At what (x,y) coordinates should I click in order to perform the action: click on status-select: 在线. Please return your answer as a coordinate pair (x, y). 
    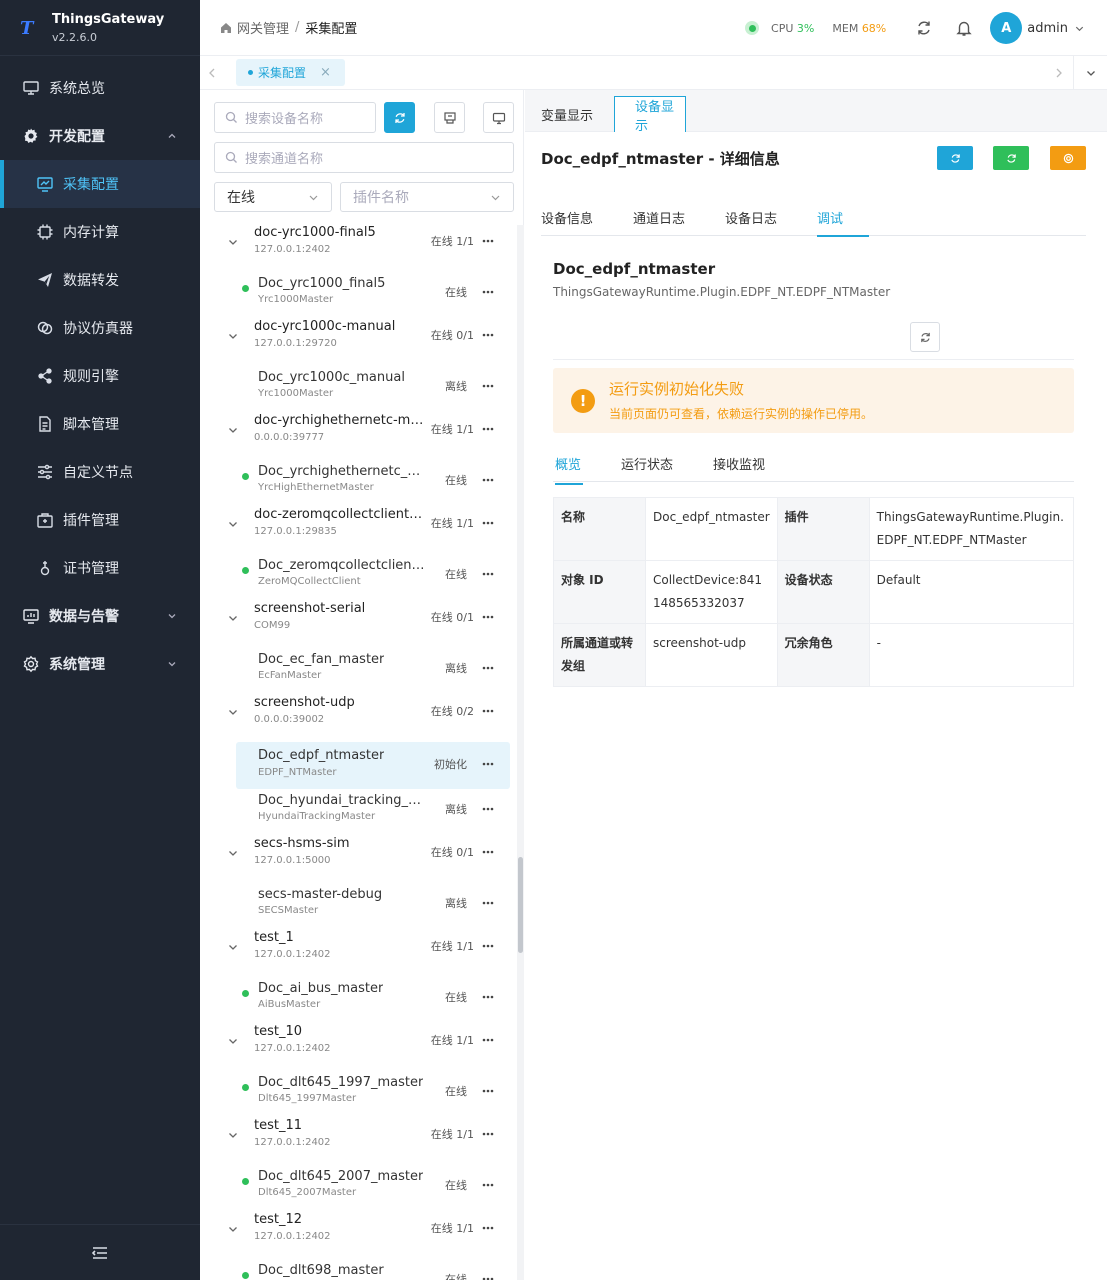
    Looking at the image, I should click on (273, 197).